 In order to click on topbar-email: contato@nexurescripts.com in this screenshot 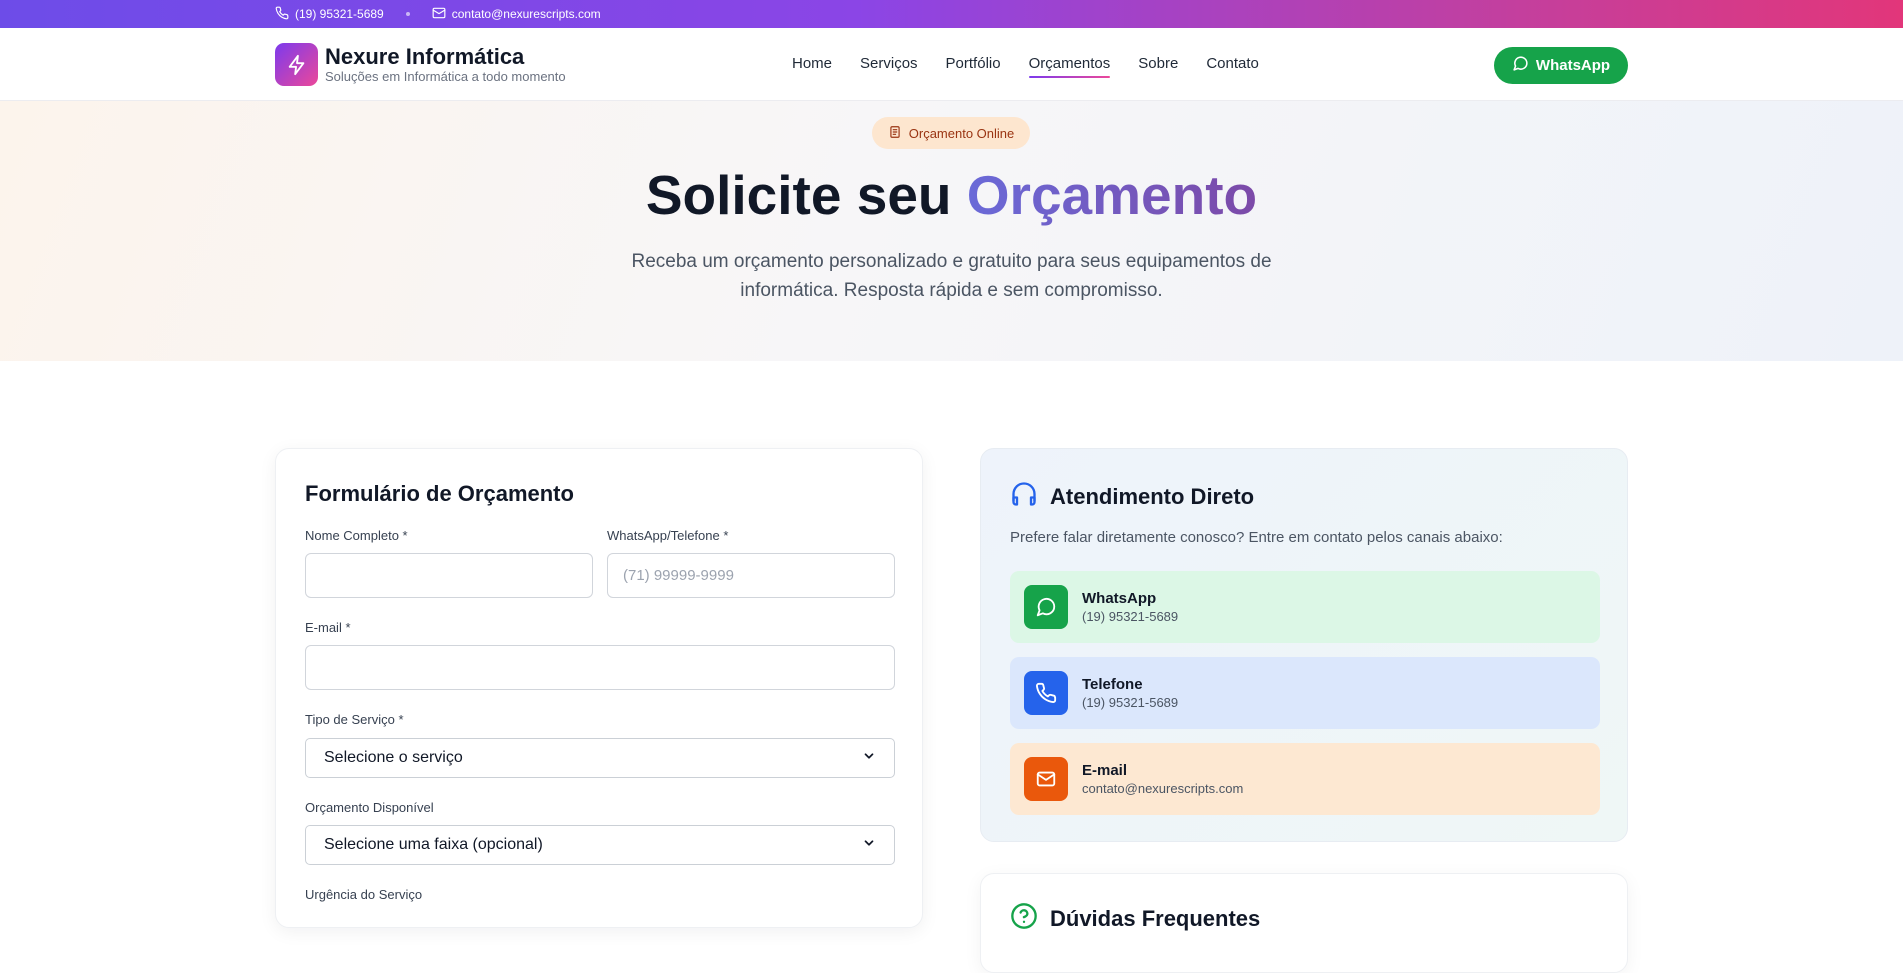, I will do `click(516, 14)`.